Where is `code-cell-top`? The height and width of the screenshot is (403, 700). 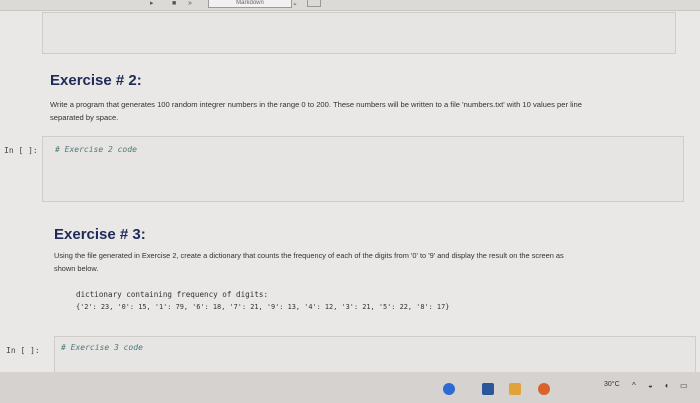
code-cell-top is located at coordinates (359, 33).